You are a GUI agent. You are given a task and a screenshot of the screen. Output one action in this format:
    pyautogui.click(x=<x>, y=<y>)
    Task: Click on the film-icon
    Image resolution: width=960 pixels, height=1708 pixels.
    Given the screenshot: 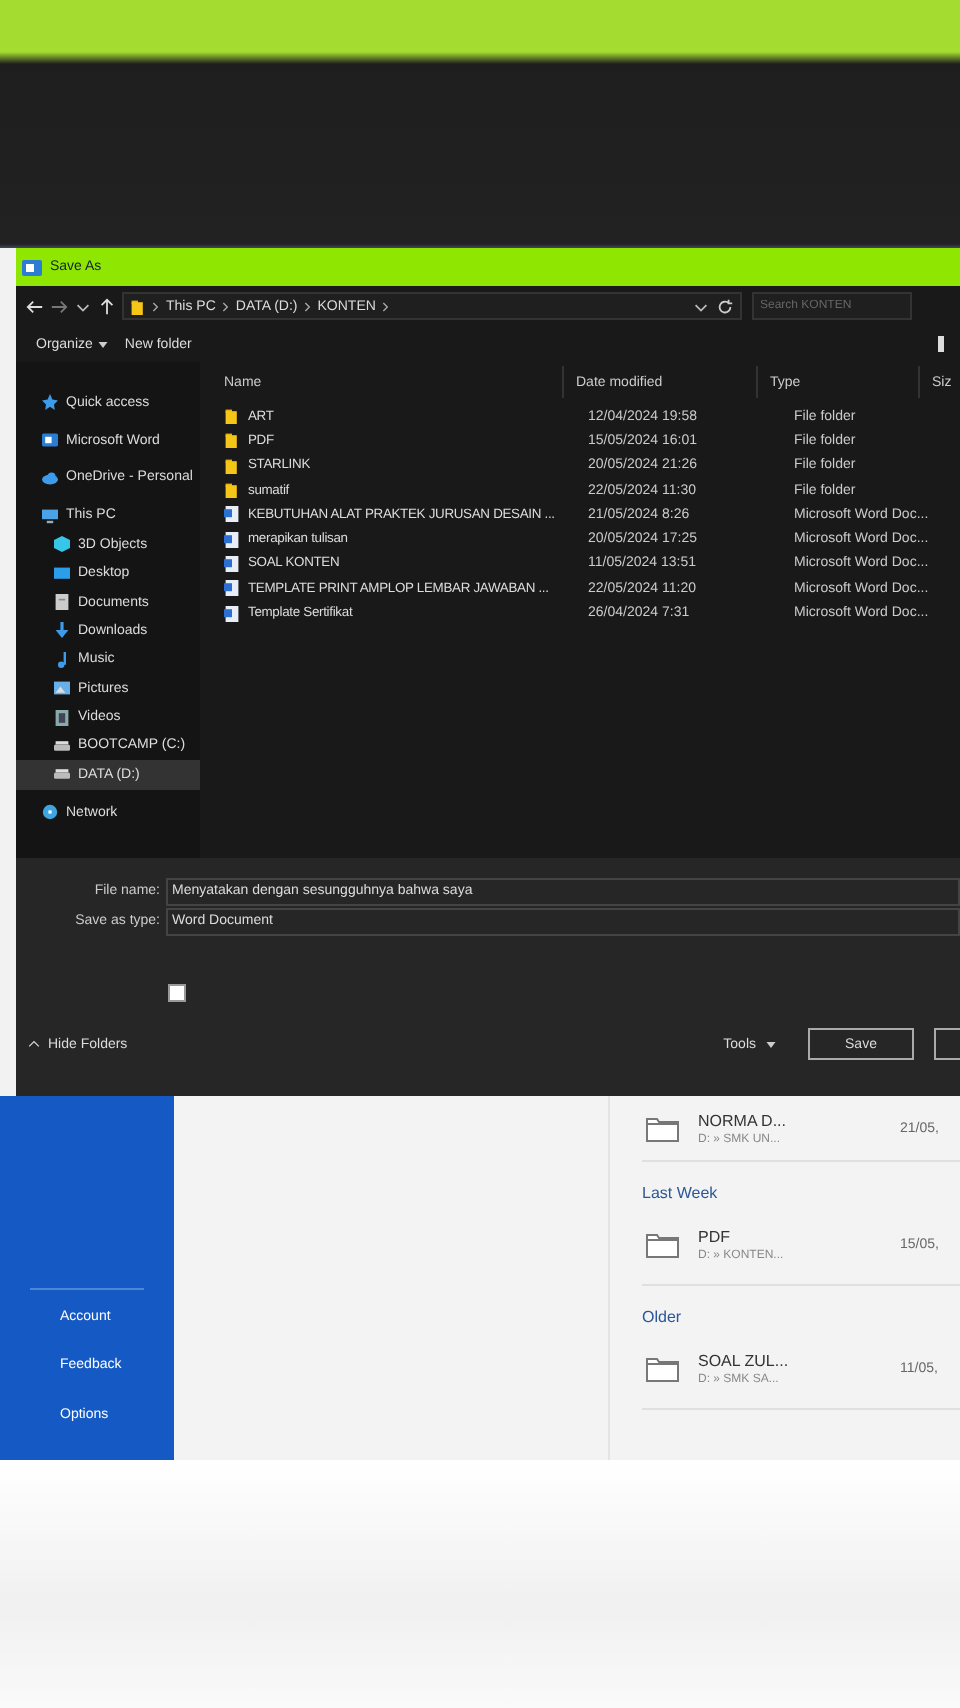 What is the action you would take?
    pyautogui.click(x=62, y=717)
    